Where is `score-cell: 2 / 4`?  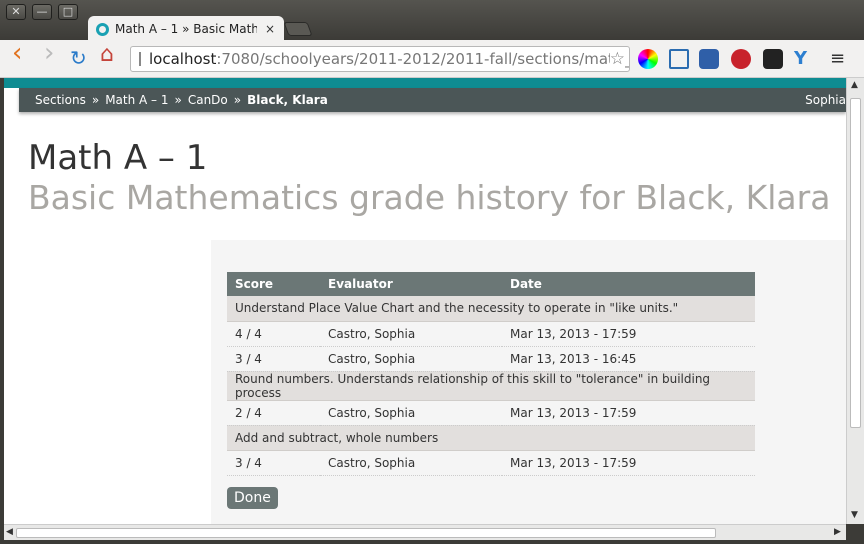 score-cell: 2 / 4 is located at coordinates (273, 413).